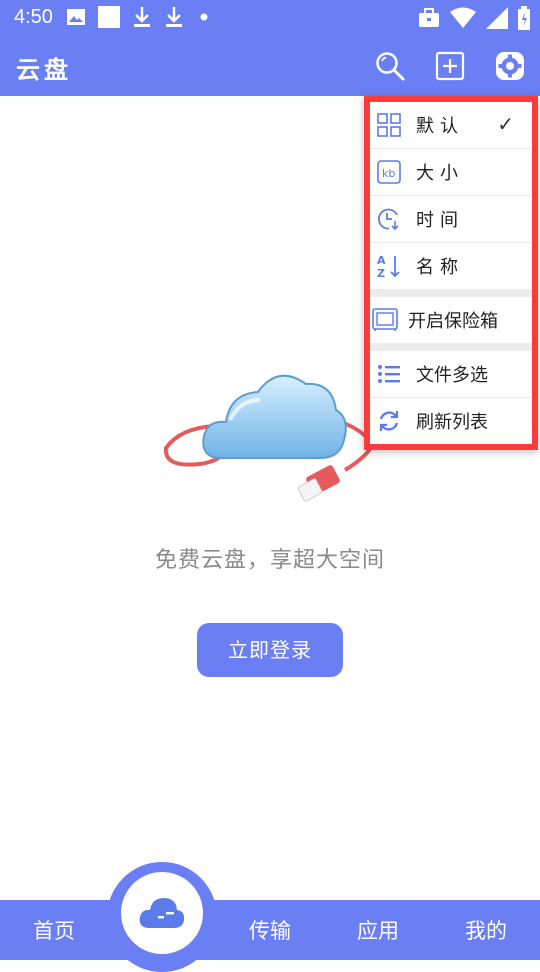 This screenshot has width=540, height=972. What do you see at coordinates (270, 650) in the screenshot?
I see `login-button: 立即登录` at bounding box center [270, 650].